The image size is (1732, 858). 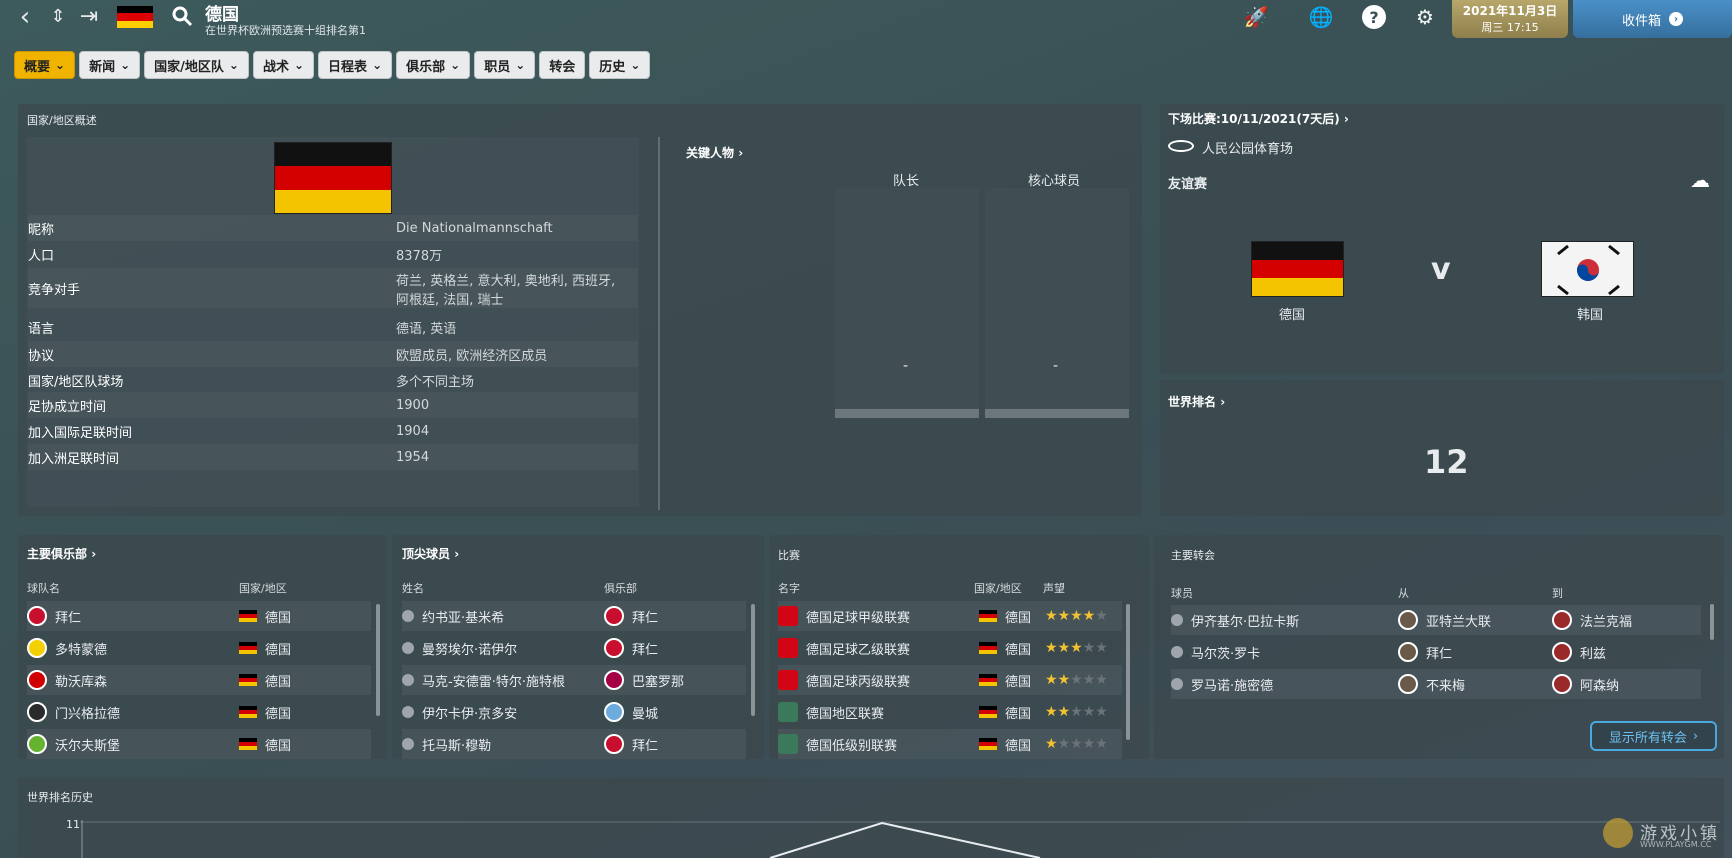 I want to click on list-item: 托马斯·穆勒 拜仁, so click(x=574, y=744).